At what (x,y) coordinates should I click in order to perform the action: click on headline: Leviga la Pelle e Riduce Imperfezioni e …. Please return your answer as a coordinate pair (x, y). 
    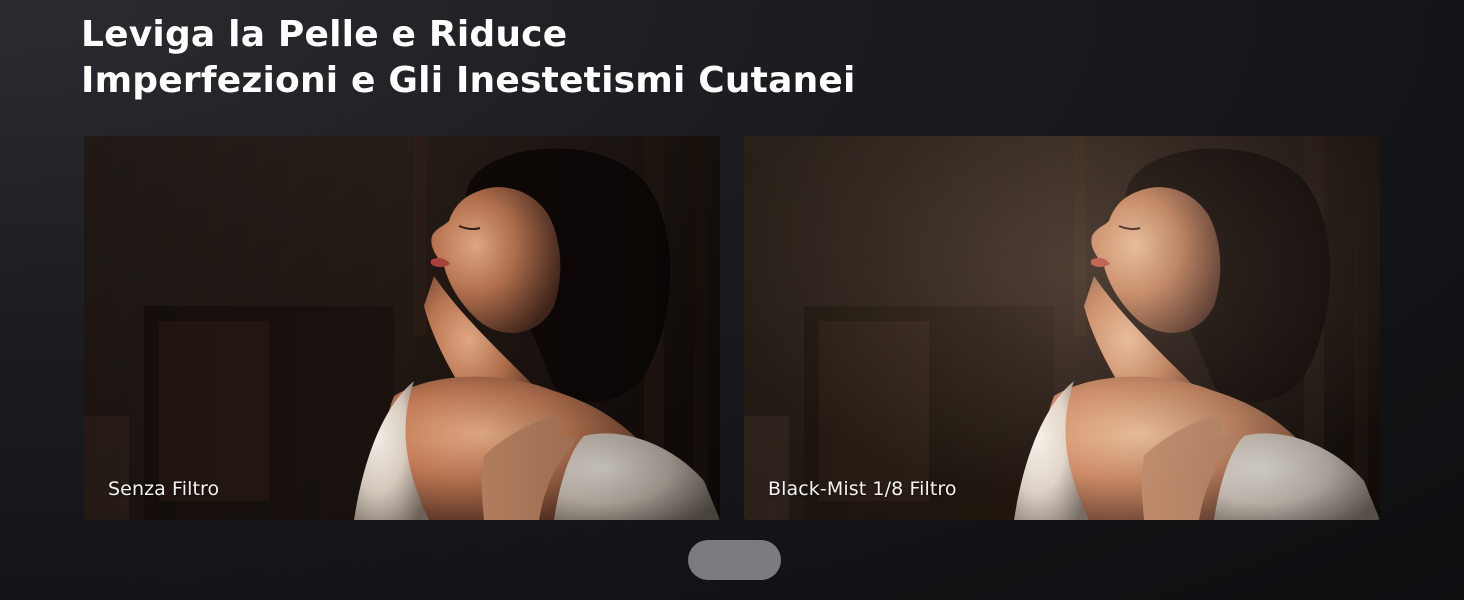
    Looking at the image, I should click on (468, 58).